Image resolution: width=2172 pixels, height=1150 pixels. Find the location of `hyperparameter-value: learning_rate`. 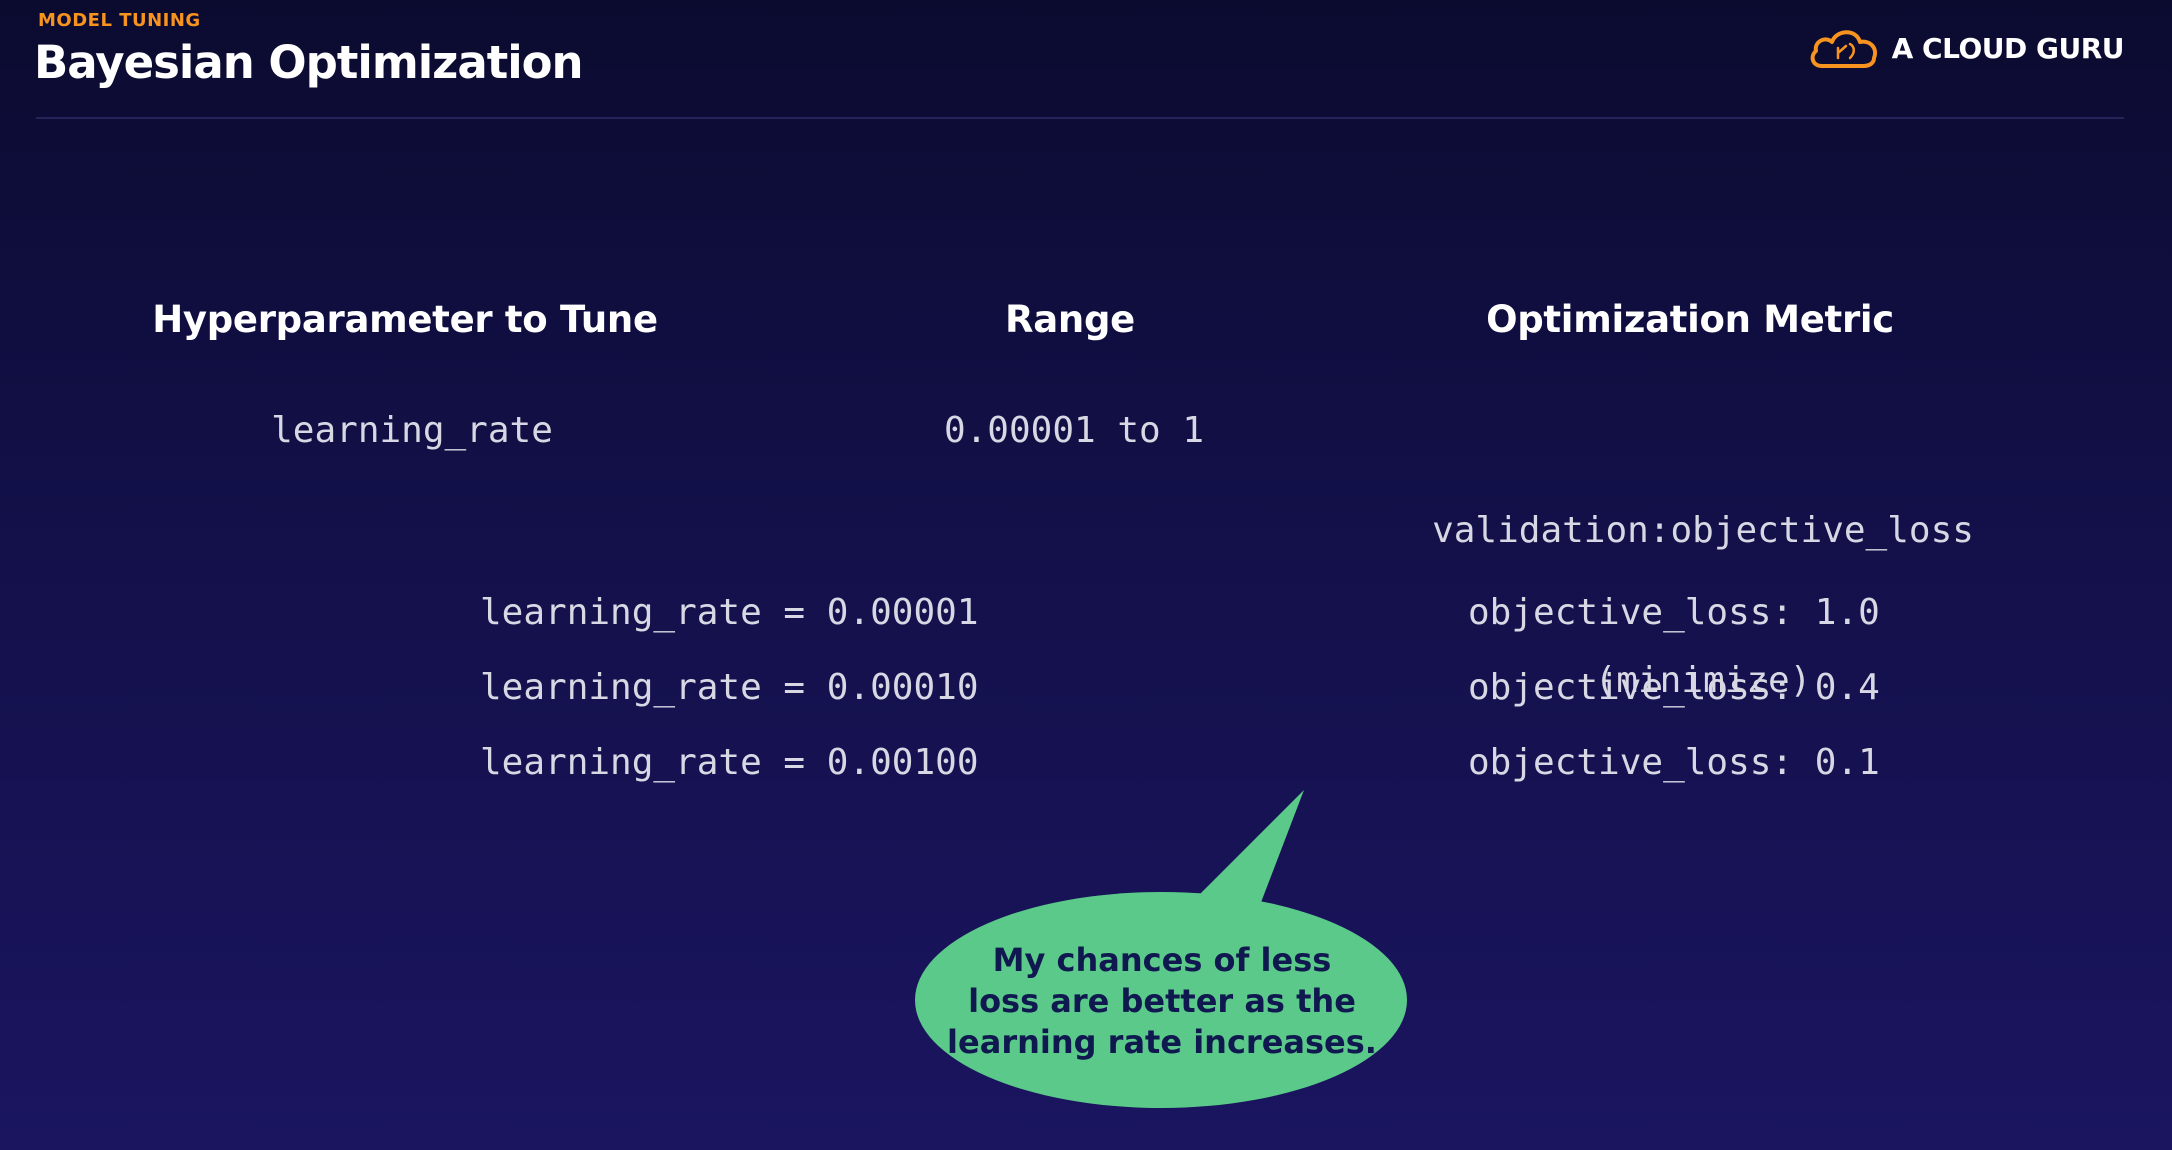

hyperparameter-value: learning_rate is located at coordinates (412, 430).